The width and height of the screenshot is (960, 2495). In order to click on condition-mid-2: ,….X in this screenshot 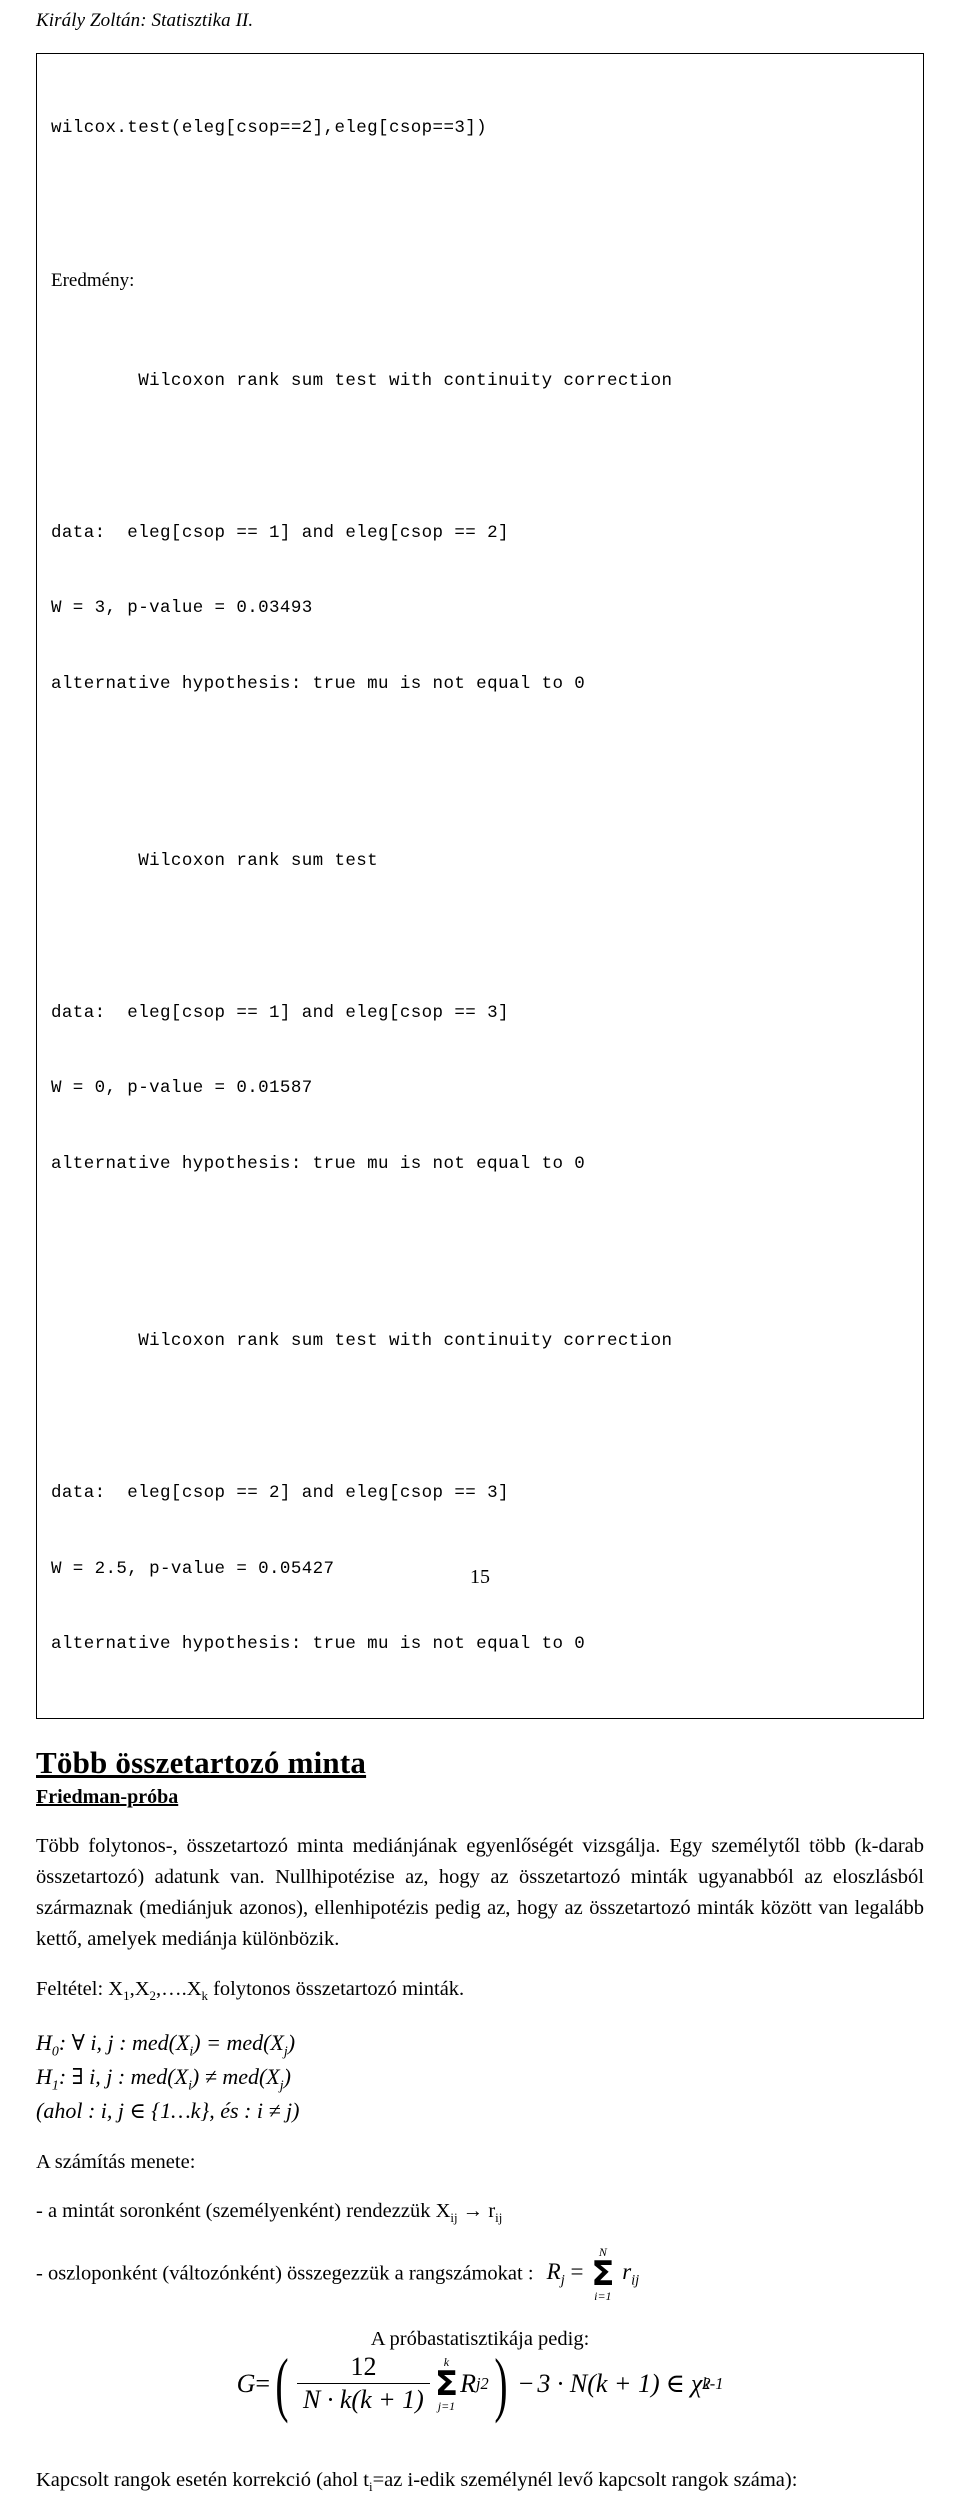, I will do `click(178, 1988)`.